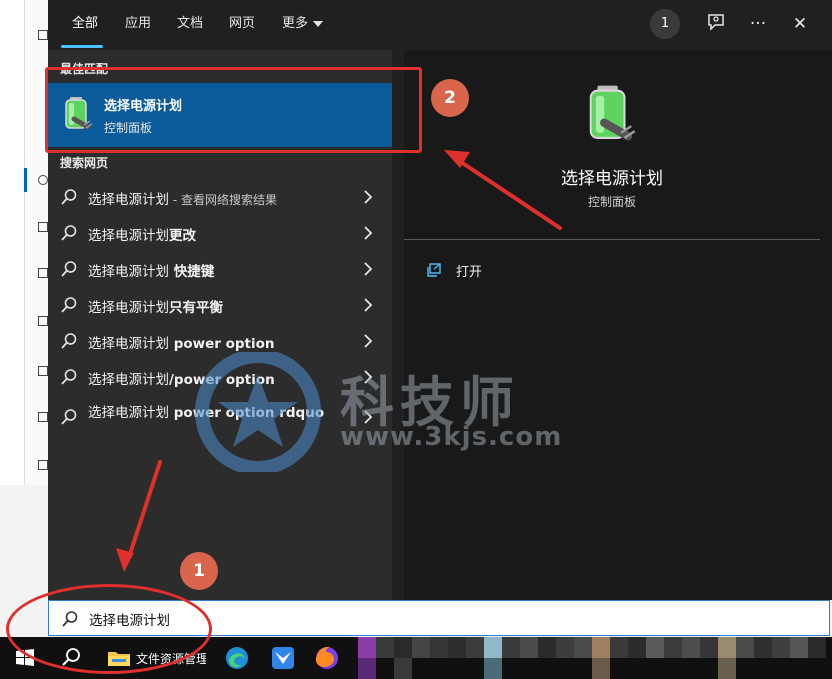 This screenshot has width=832, height=679. What do you see at coordinates (82, 46) in the screenshot?
I see `active-tab-indicator` at bounding box center [82, 46].